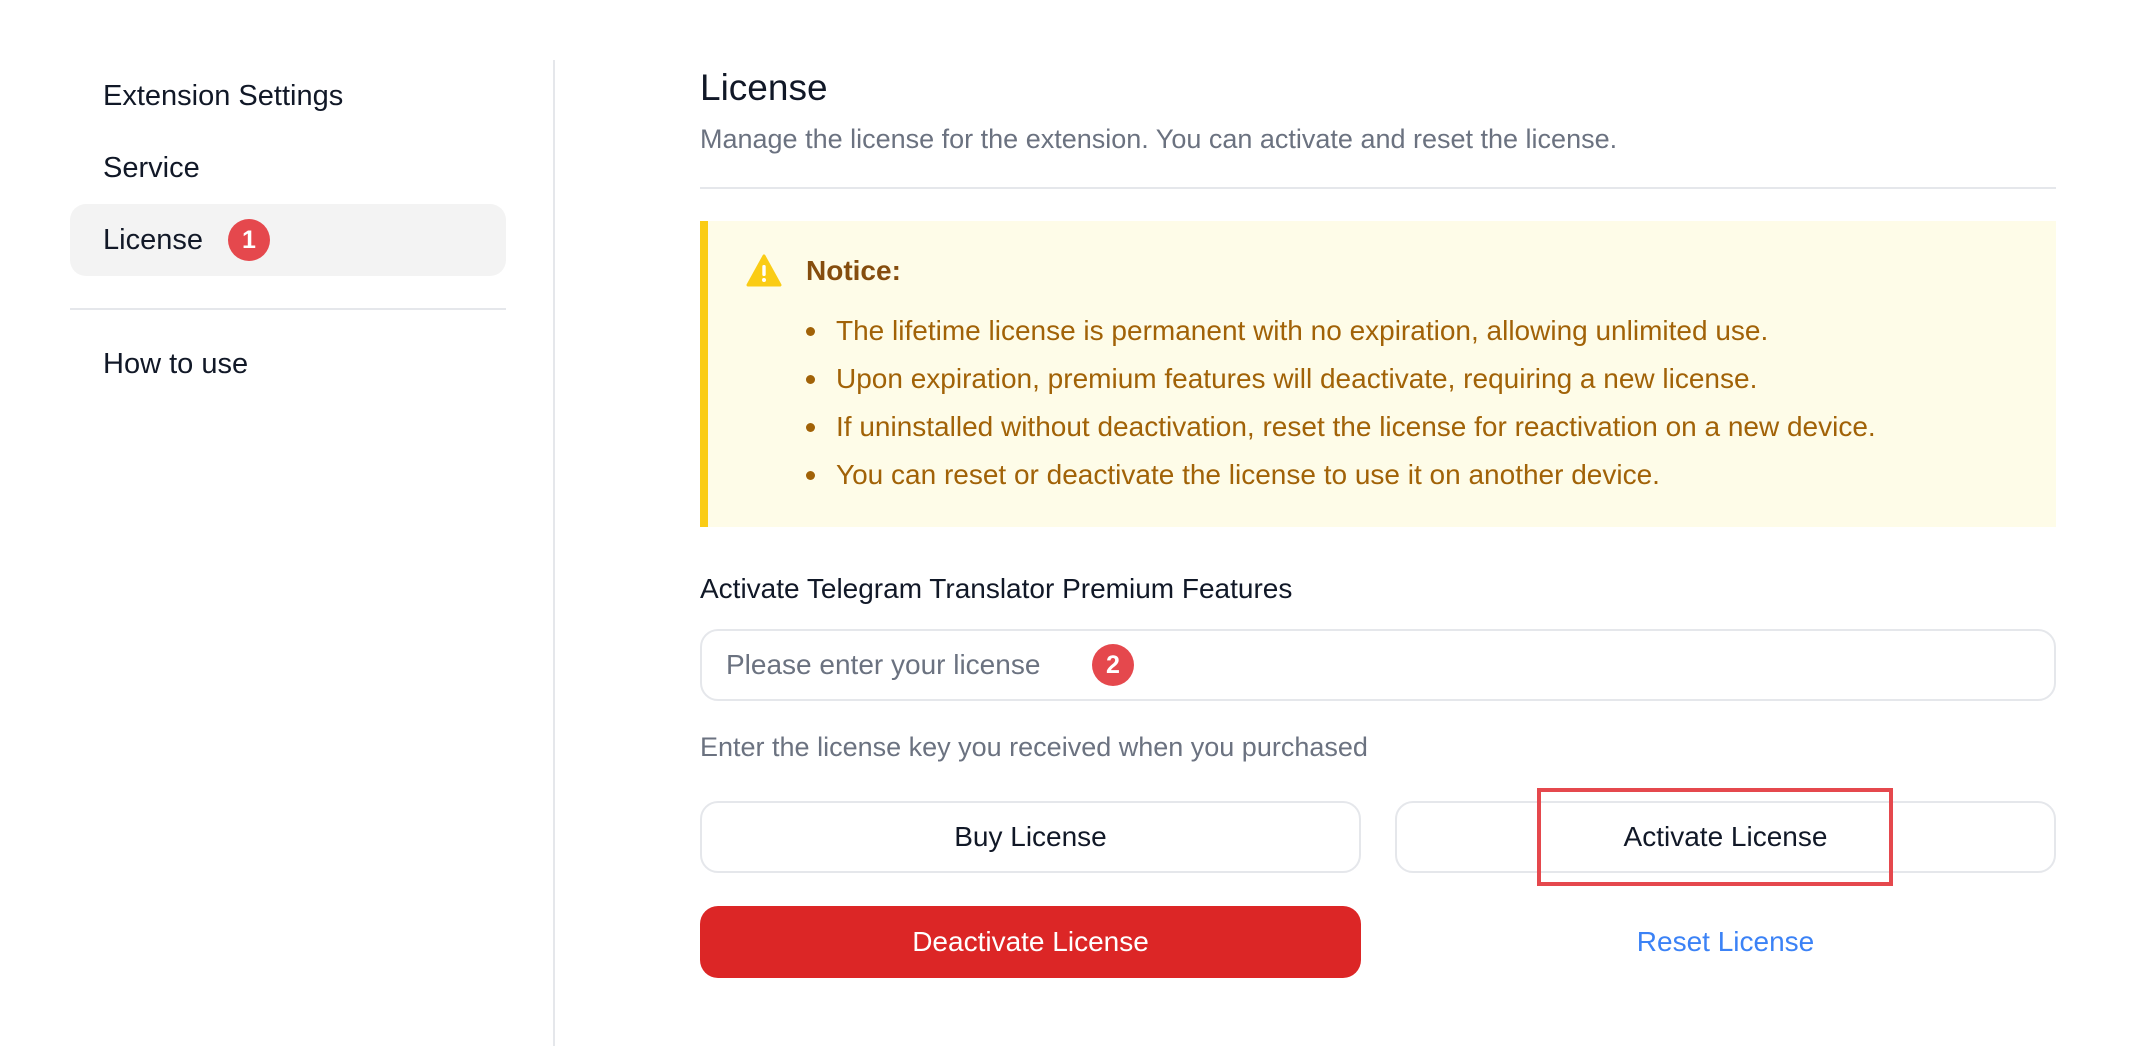 This screenshot has height=1046, width=2134. What do you see at coordinates (153, 239) in the screenshot?
I see `sidebar-item-label: License` at bounding box center [153, 239].